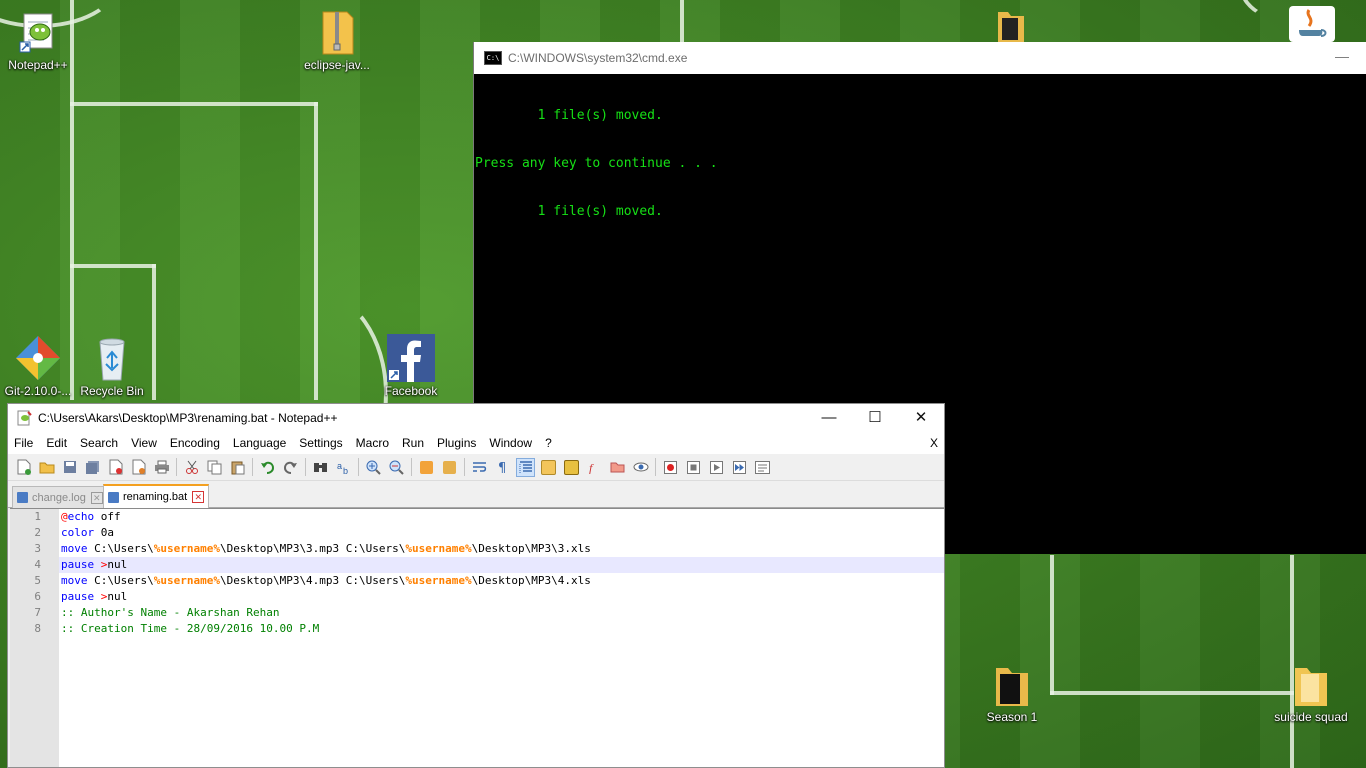 Image resolution: width=1366 pixels, height=768 pixels. Describe the element at coordinates (24, 443) in the screenshot. I see `menu-file: File` at that location.